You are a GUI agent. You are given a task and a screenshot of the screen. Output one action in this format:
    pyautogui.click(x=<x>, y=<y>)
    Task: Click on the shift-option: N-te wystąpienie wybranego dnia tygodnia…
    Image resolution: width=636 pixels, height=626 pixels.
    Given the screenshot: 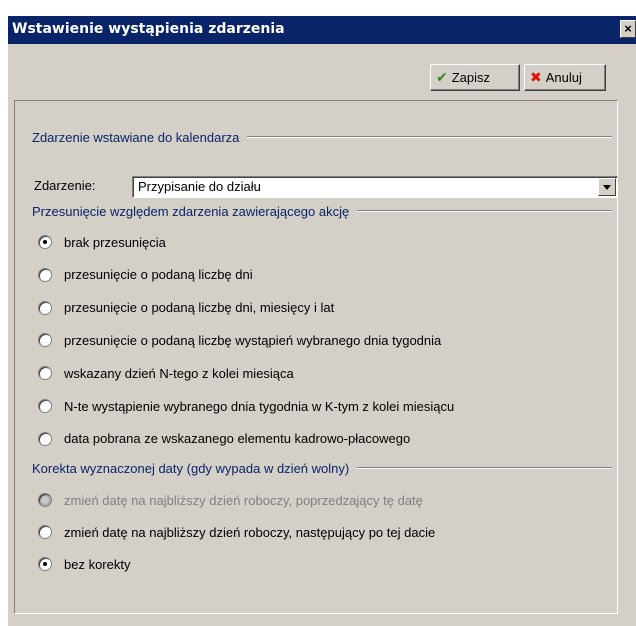 What is the action you would take?
    pyautogui.click(x=246, y=406)
    